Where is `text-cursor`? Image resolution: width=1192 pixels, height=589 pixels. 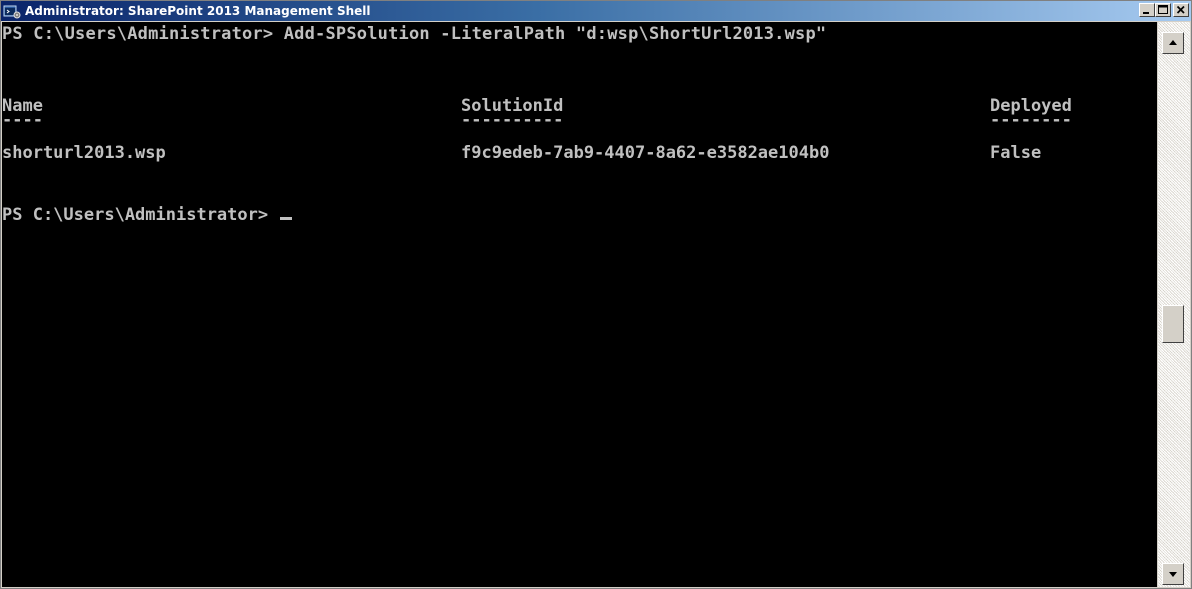
text-cursor is located at coordinates (286, 218).